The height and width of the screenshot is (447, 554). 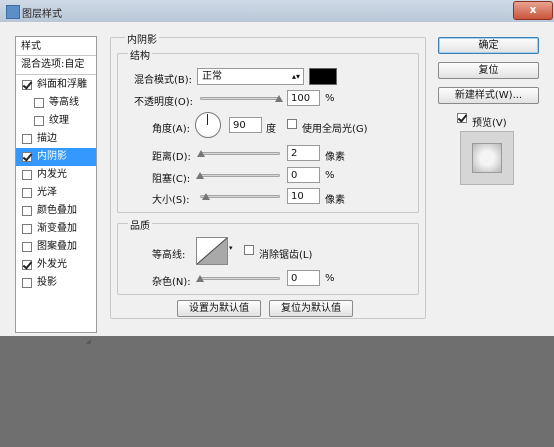 What do you see at coordinates (27, 175) in the screenshot?
I see `inner-glow-checkbox` at bounding box center [27, 175].